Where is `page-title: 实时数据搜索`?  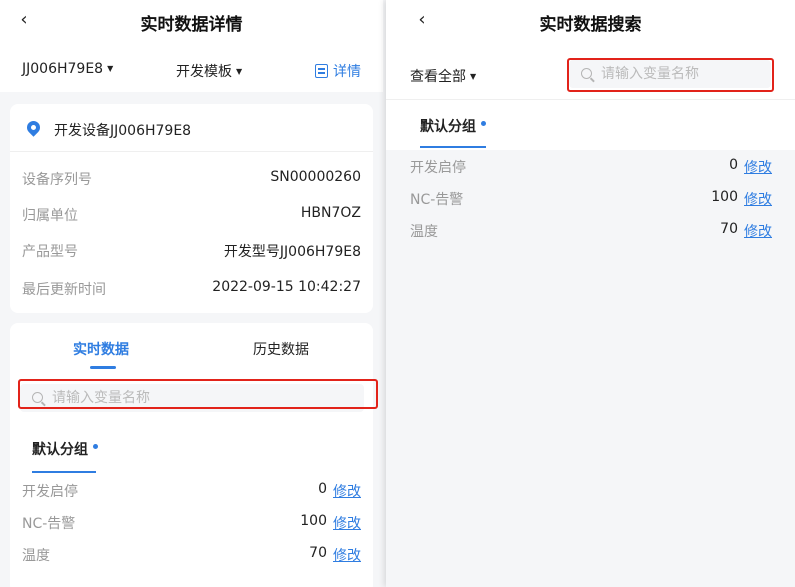 page-title: 实时数据搜索 is located at coordinates (590, 25).